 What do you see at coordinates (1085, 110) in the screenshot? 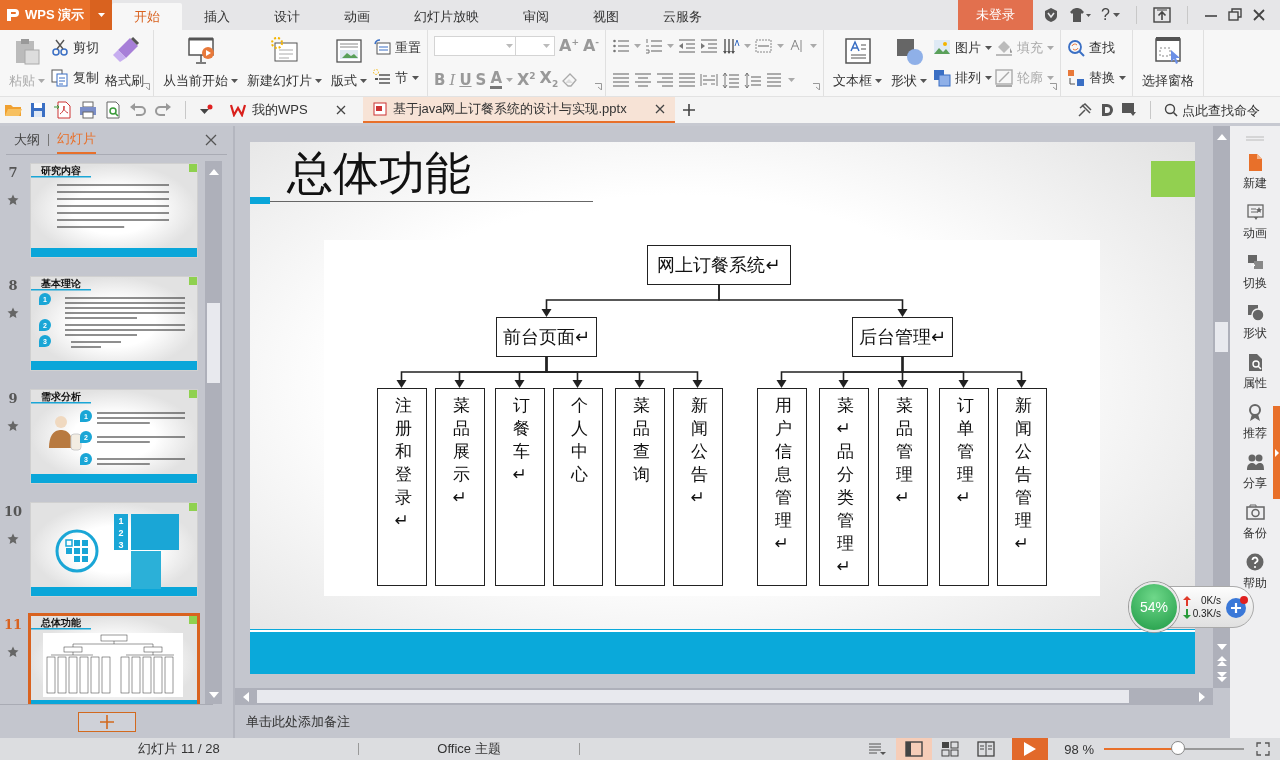
I see `tool-icon` at bounding box center [1085, 110].